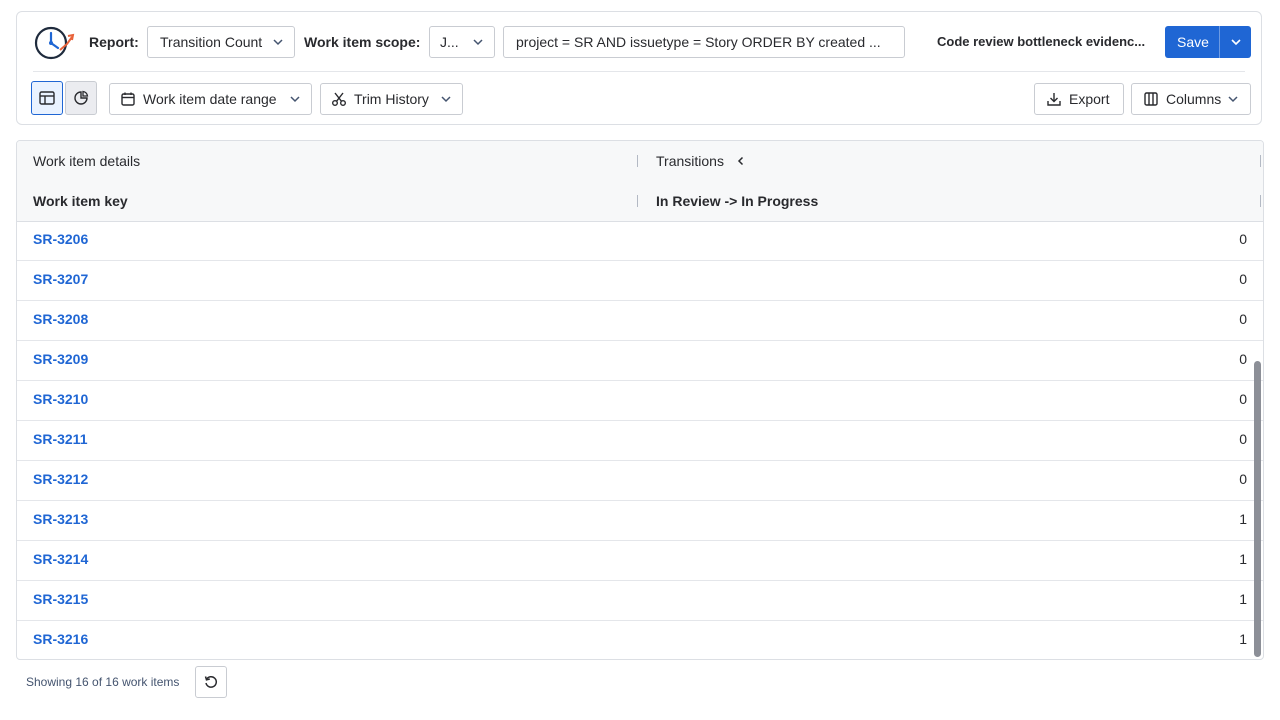 This screenshot has width=1280, height=720. I want to click on table-view-toggle, so click(47, 98).